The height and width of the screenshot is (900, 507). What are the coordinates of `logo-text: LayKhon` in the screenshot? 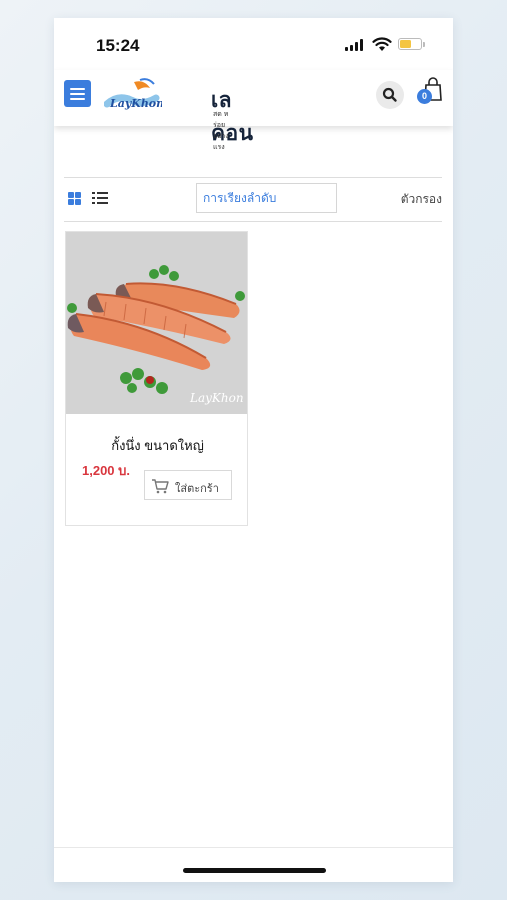 It's located at (135, 103).